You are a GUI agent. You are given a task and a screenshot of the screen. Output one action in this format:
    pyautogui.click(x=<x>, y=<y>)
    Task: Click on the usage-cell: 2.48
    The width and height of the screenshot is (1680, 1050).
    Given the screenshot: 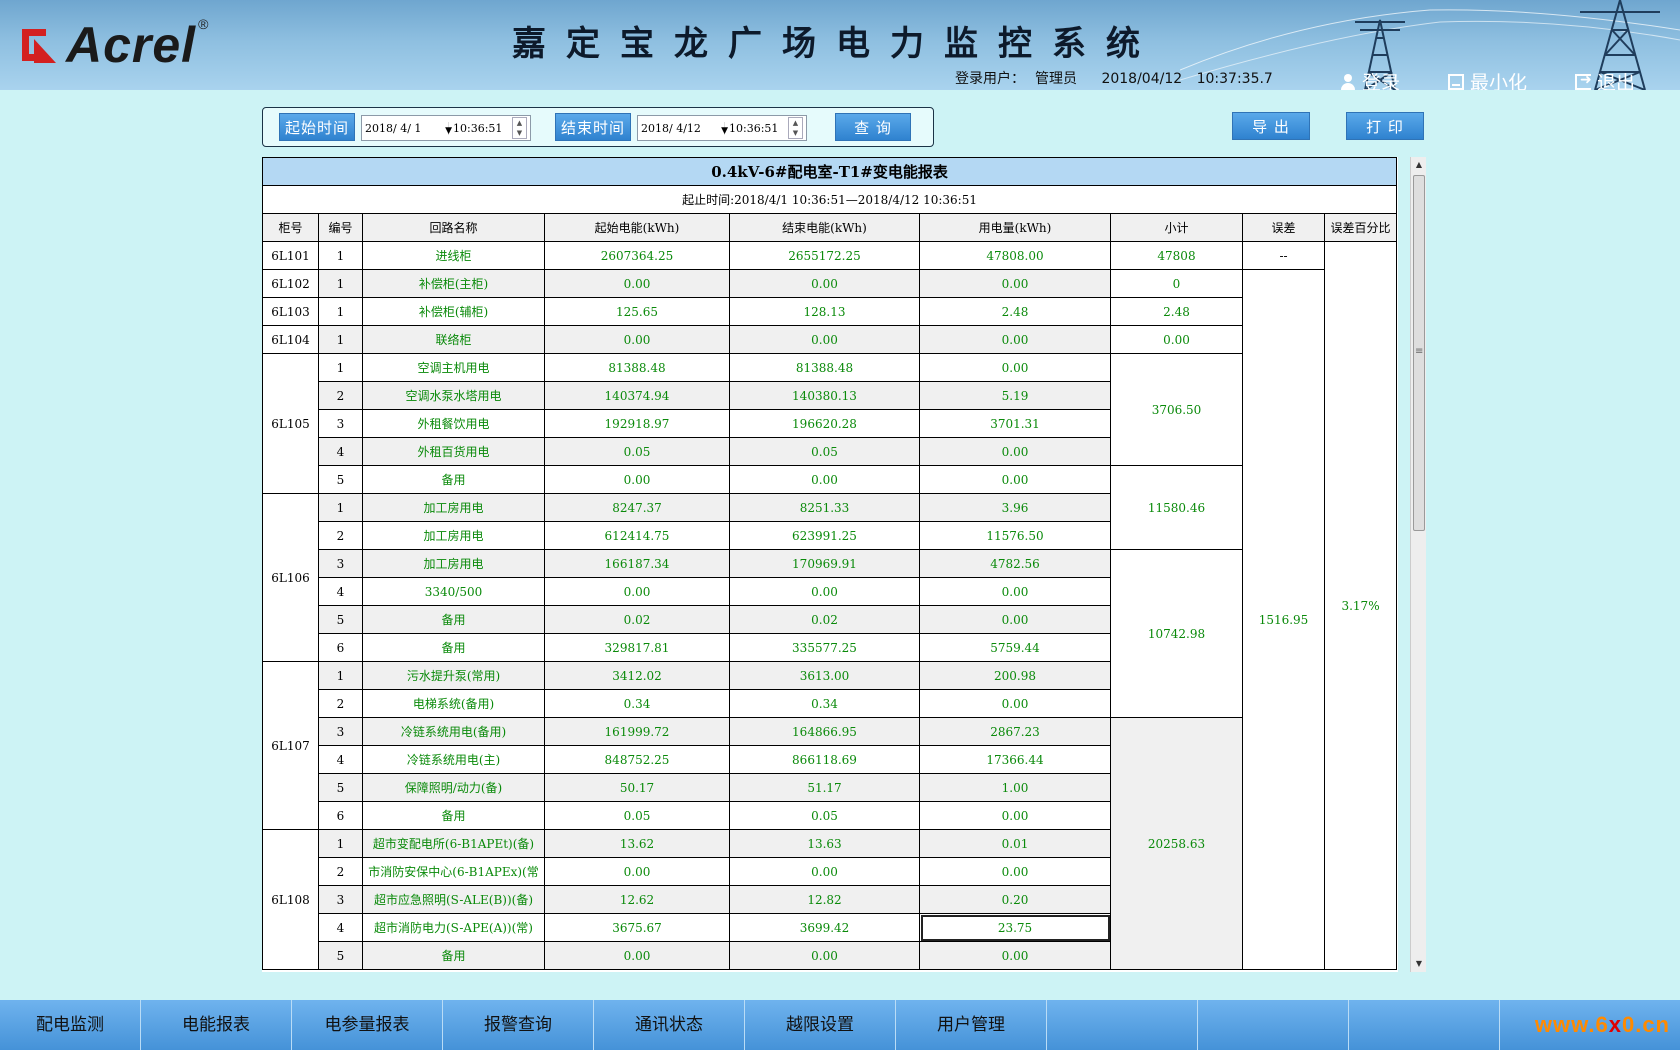 What is the action you would take?
    pyautogui.click(x=1015, y=311)
    